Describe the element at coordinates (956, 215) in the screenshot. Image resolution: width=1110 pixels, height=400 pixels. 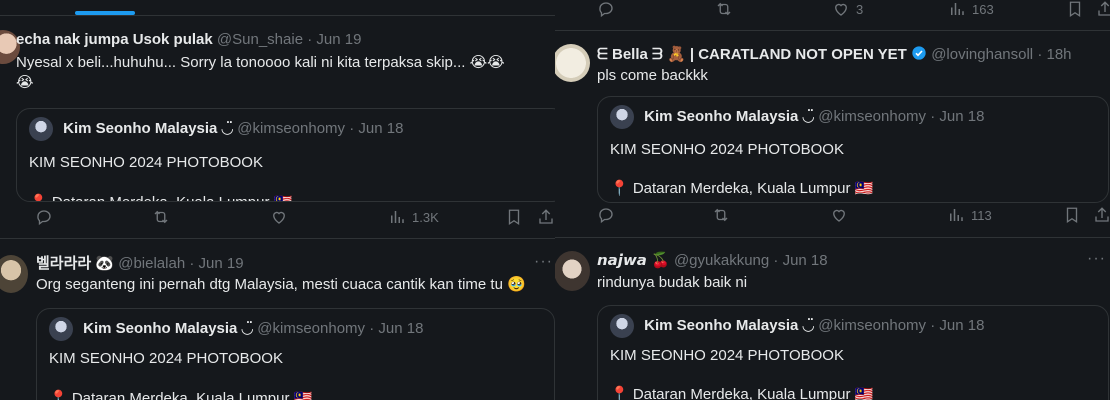
I see `analytics-icon` at that location.